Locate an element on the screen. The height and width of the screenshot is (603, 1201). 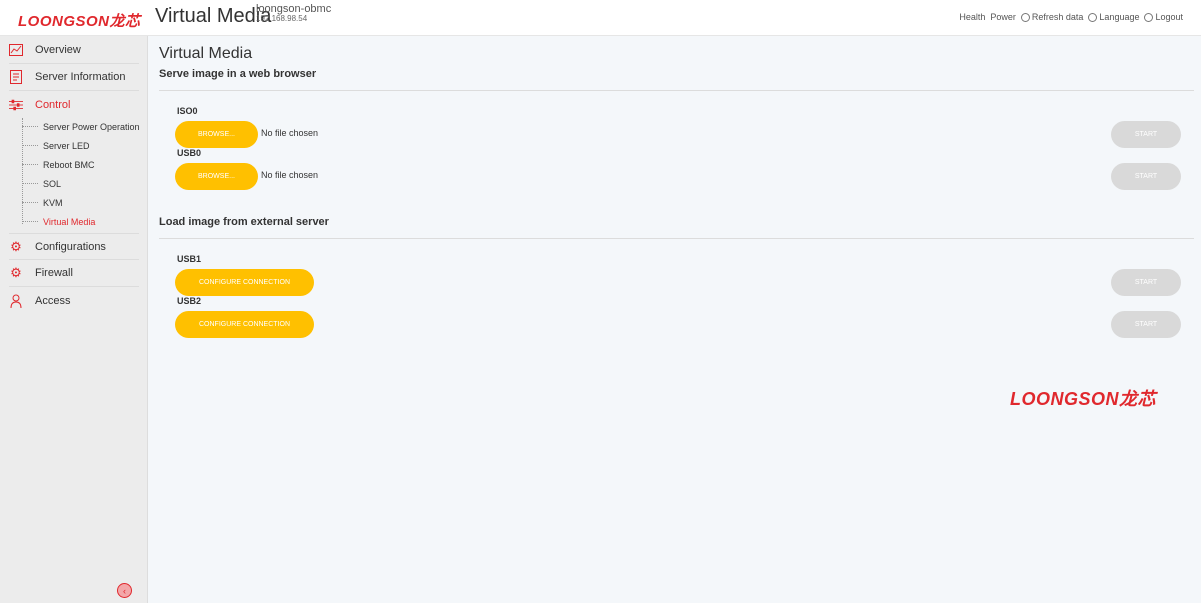
sidebar-item-server-information: Server Information is located at coordinates (74, 77).